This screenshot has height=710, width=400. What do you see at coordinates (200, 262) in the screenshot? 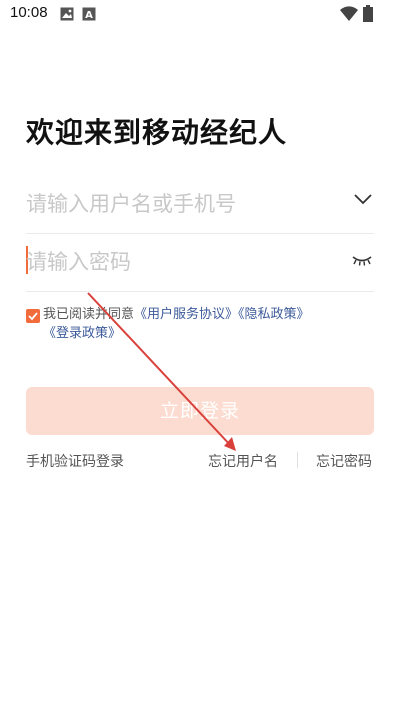
I see `password-field: 请输入密码` at bounding box center [200, 262].